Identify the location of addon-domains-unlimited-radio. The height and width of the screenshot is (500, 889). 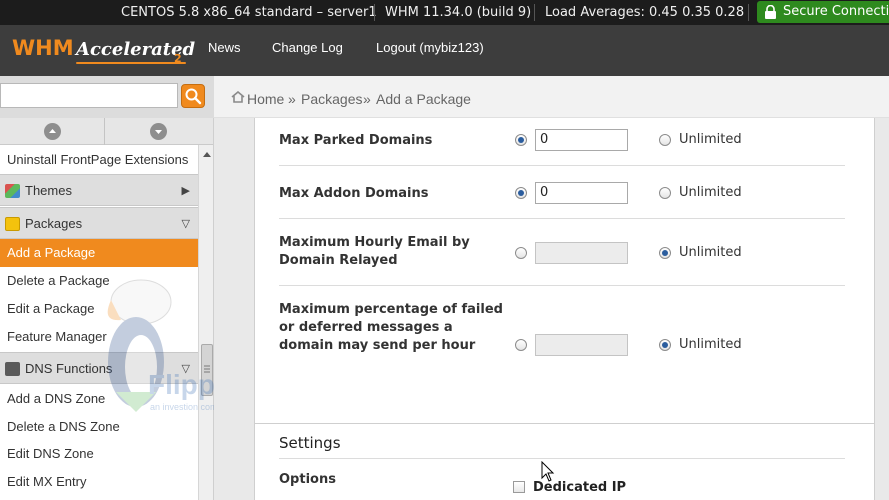
(665, 193).